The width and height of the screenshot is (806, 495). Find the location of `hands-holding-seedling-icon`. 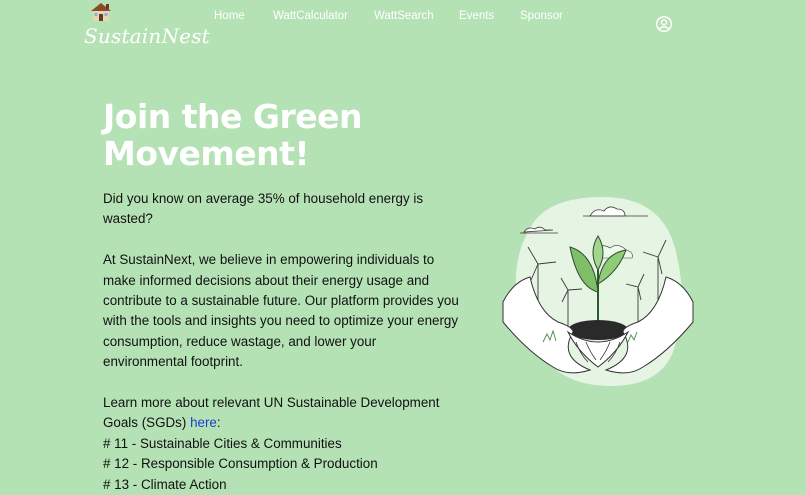

hands-holding-seedling-icon is located at coordinates (598, 292).